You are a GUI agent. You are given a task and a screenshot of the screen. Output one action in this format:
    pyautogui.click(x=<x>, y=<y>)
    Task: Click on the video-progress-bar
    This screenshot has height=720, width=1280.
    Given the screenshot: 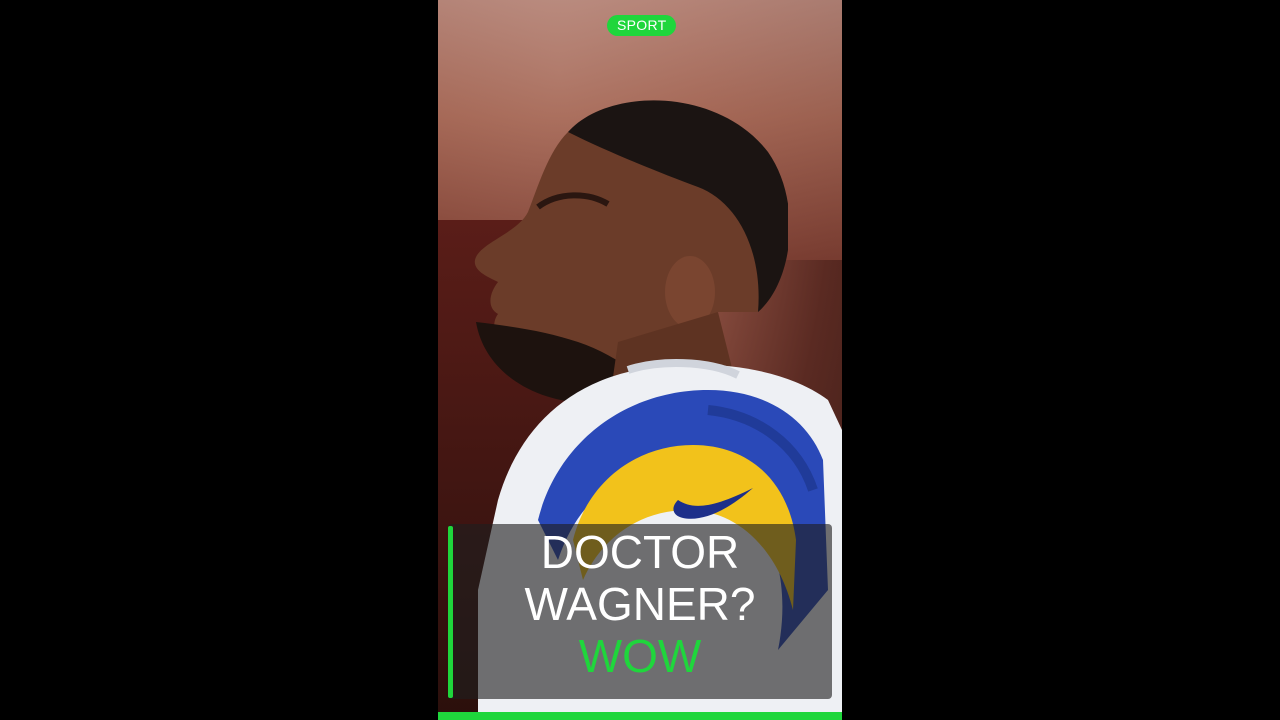 What is the action you would take?
    pyautogui.click(x=640, y=716)
    